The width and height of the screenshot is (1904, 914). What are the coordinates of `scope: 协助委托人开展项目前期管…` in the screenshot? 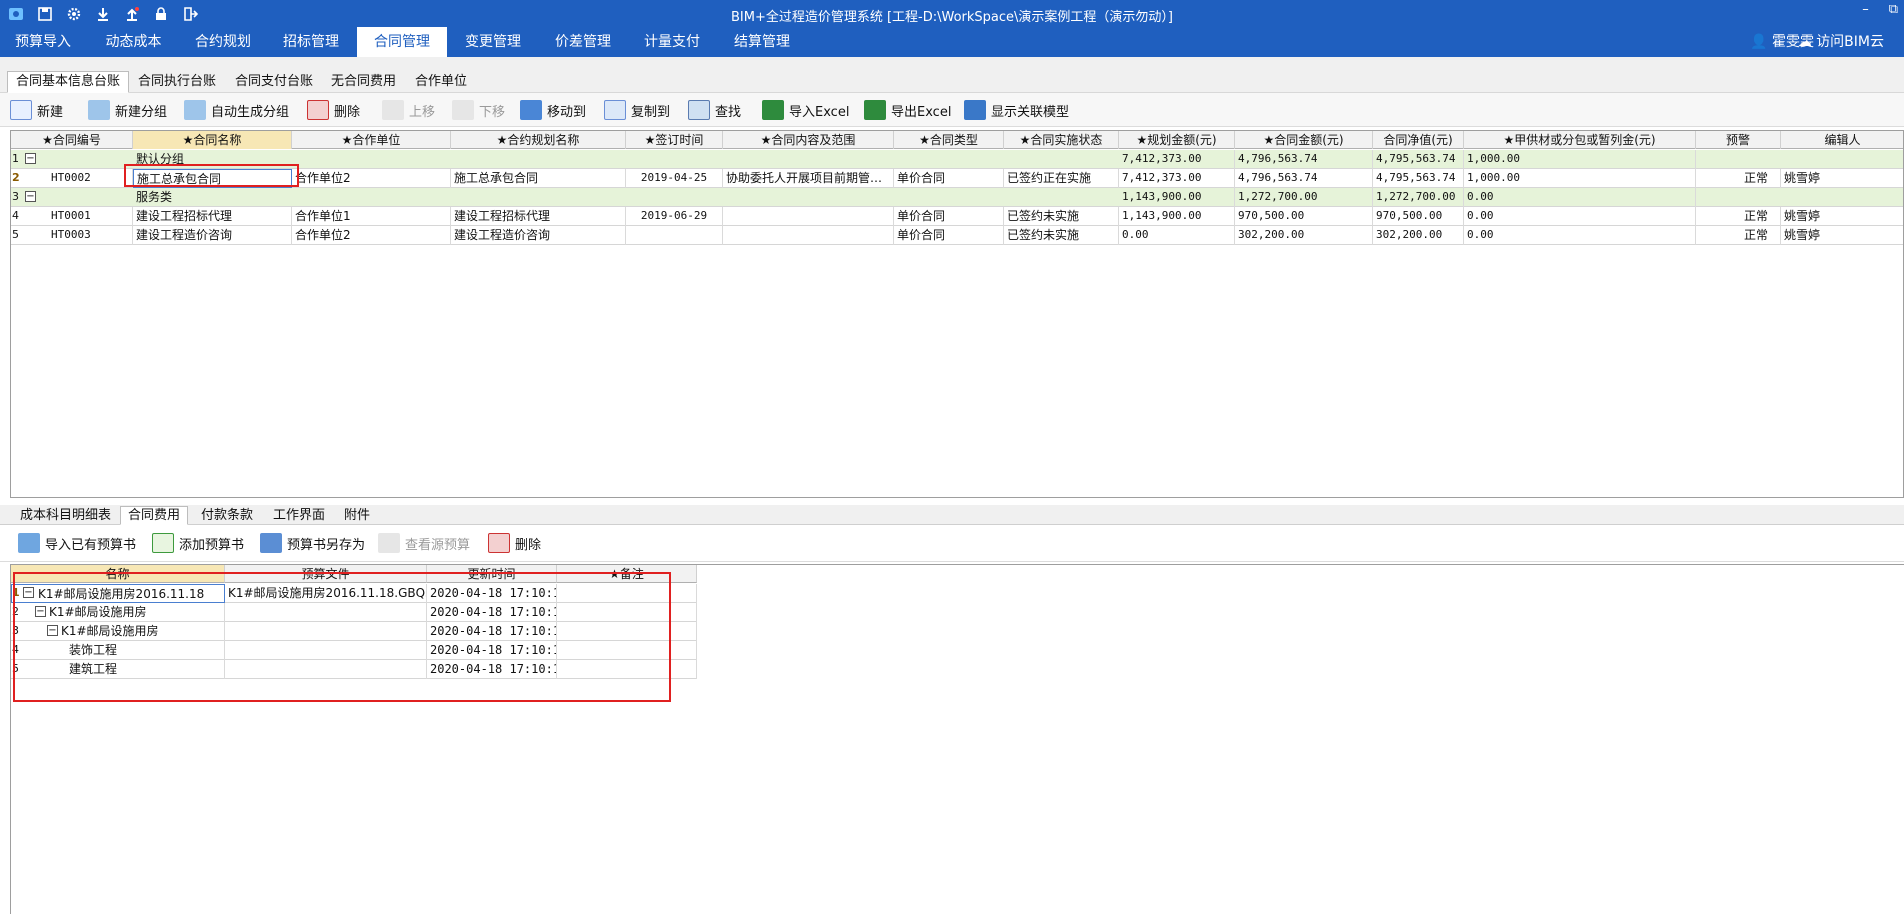 It's located at (808, 178).